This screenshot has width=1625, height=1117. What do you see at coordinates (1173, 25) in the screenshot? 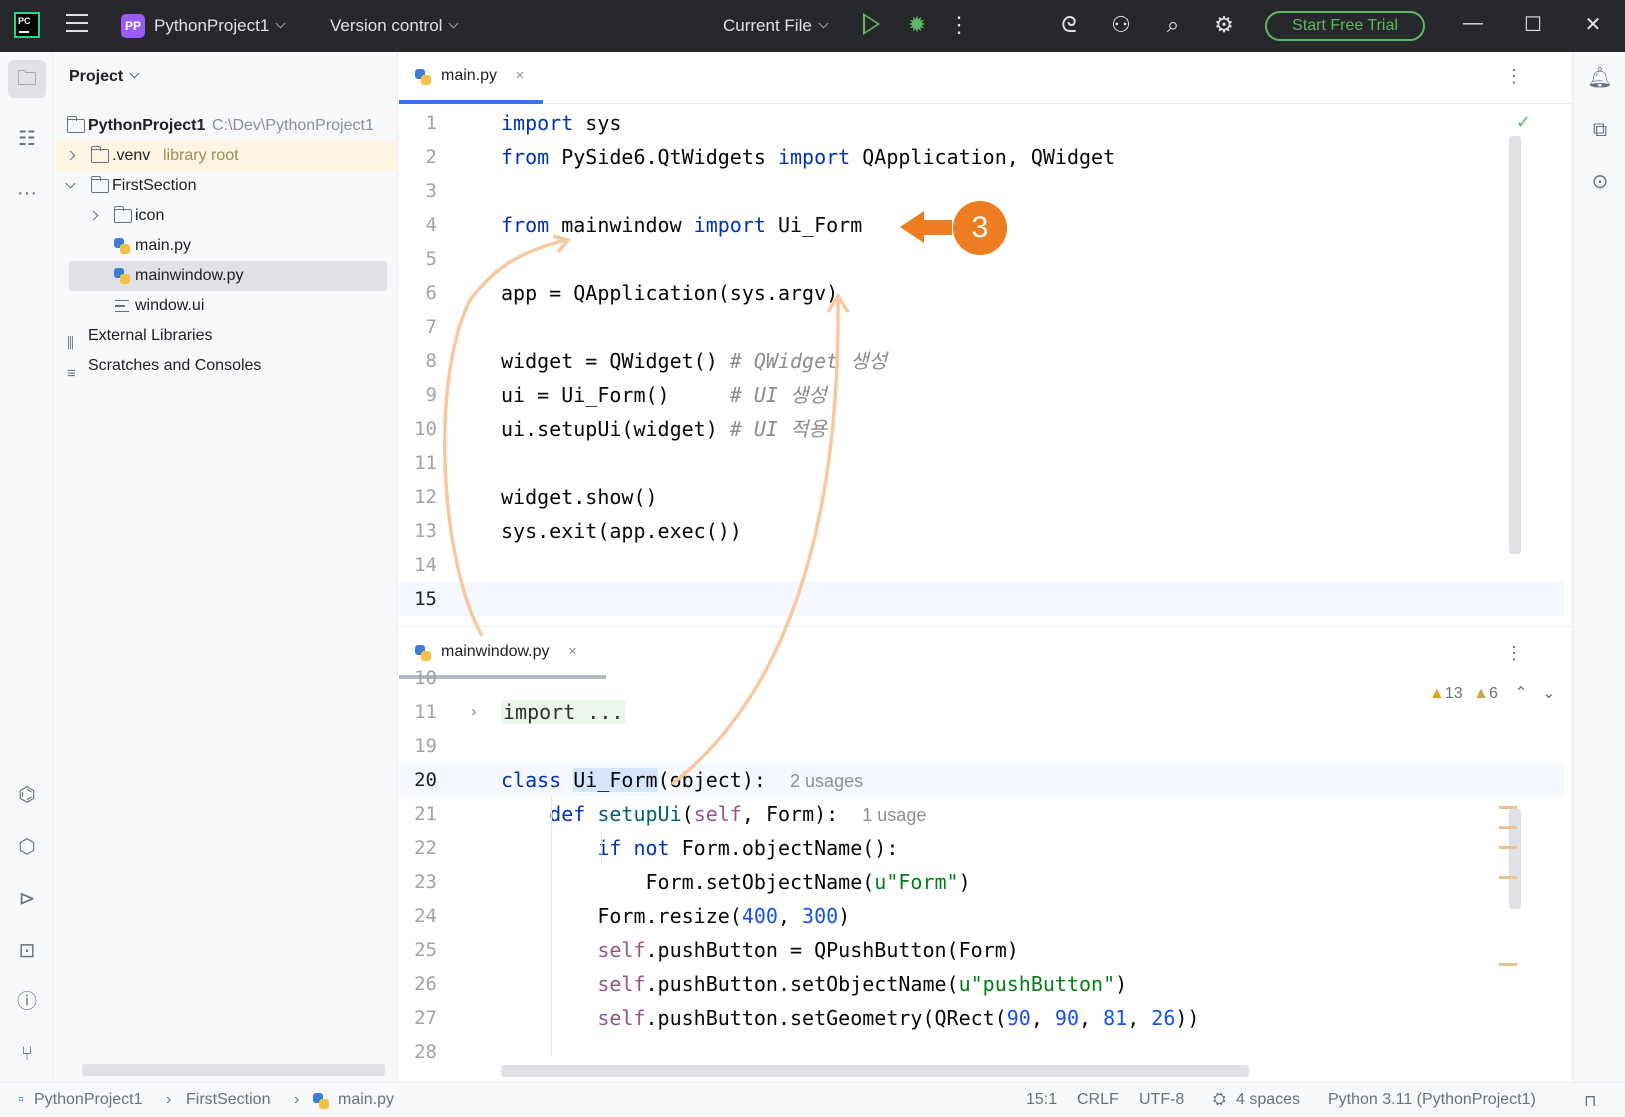
I see `search-icon: ⌕` at bounding box center [1173, 25].